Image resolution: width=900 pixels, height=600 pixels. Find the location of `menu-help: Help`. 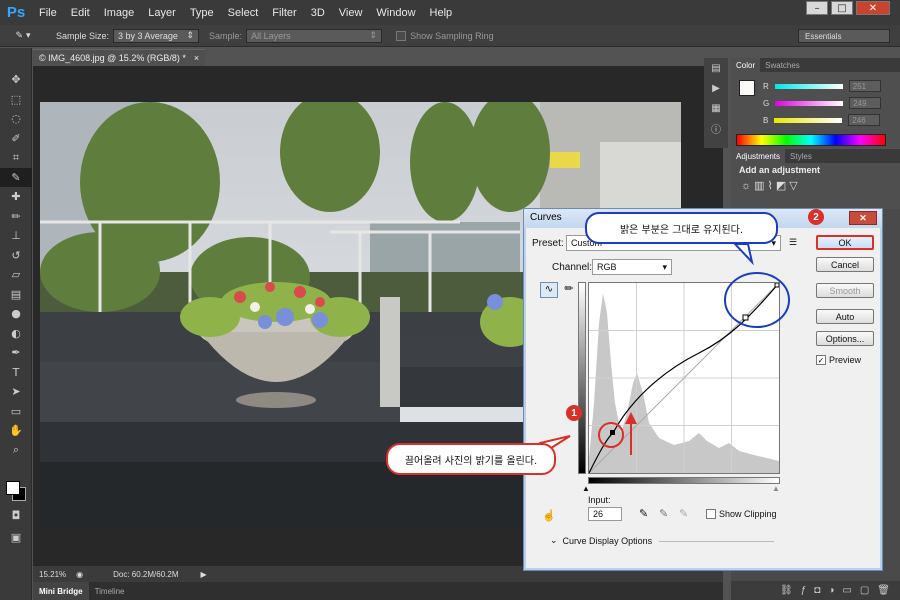

menu-help: Help is located at coordinates (441, 13).